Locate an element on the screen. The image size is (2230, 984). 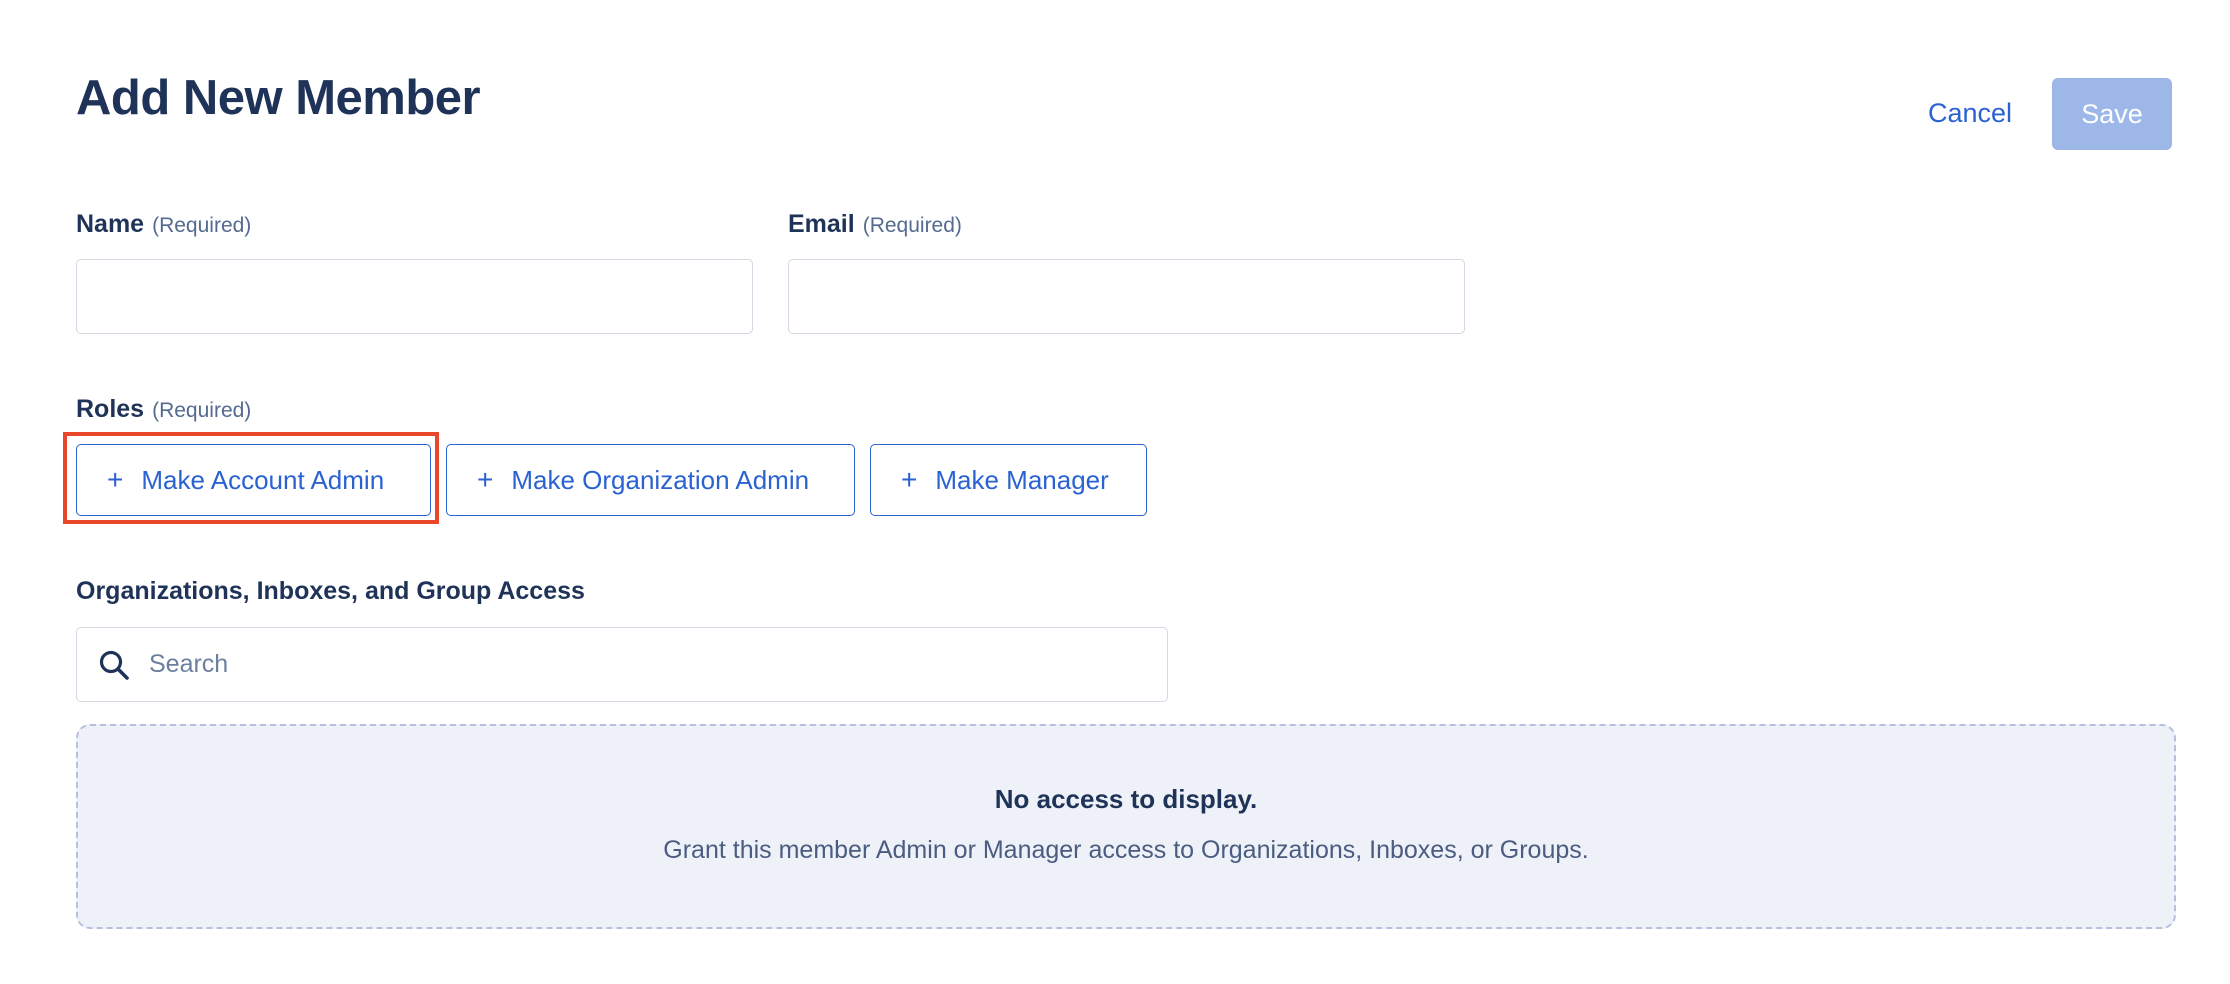
make-account-admin-button: + Make Account Admin is located at coordinates (253, 480).